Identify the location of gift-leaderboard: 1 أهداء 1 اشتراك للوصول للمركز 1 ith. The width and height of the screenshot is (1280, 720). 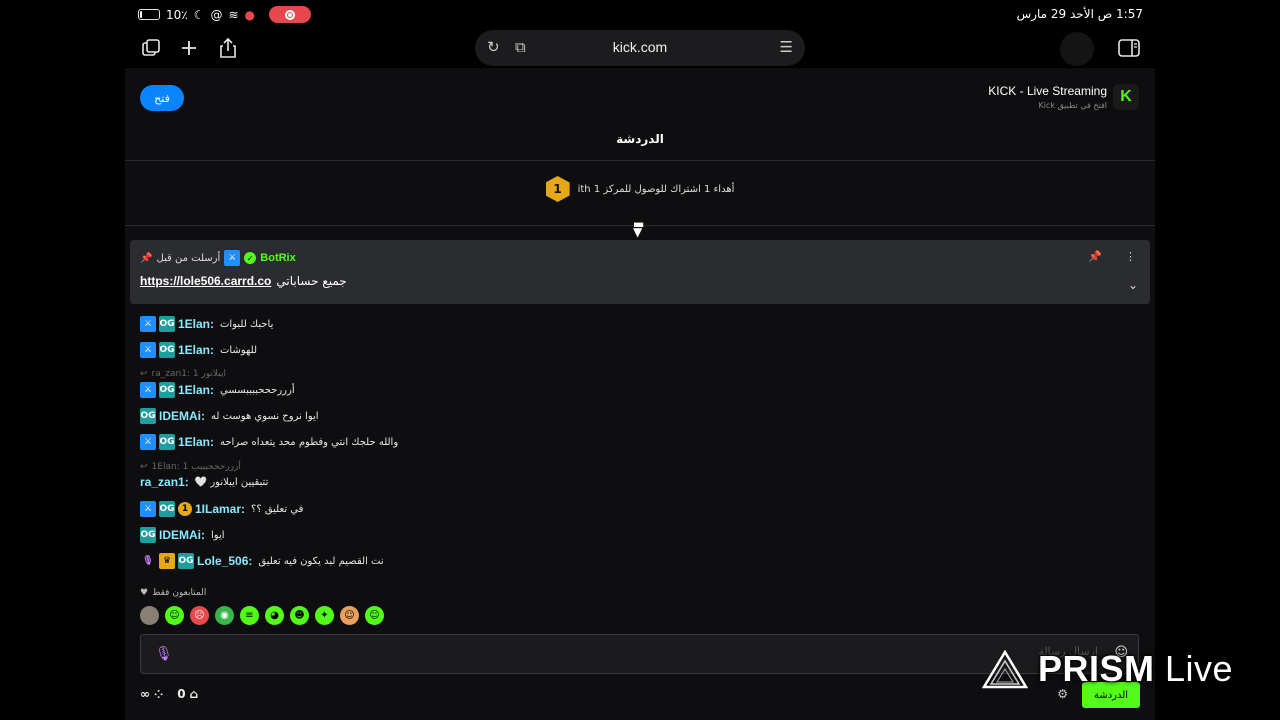
(640, 189).